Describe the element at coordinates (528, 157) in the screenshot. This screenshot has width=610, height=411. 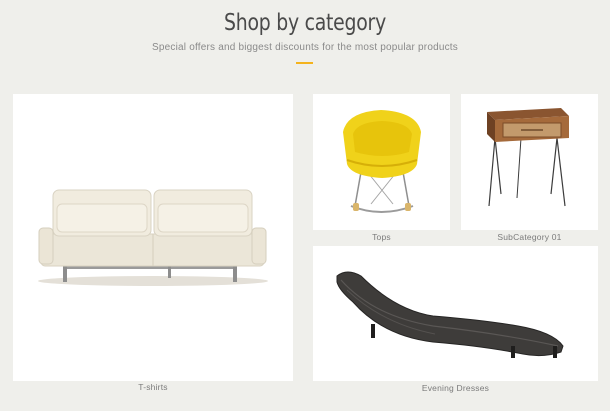
I see `side-table-image` at that location.